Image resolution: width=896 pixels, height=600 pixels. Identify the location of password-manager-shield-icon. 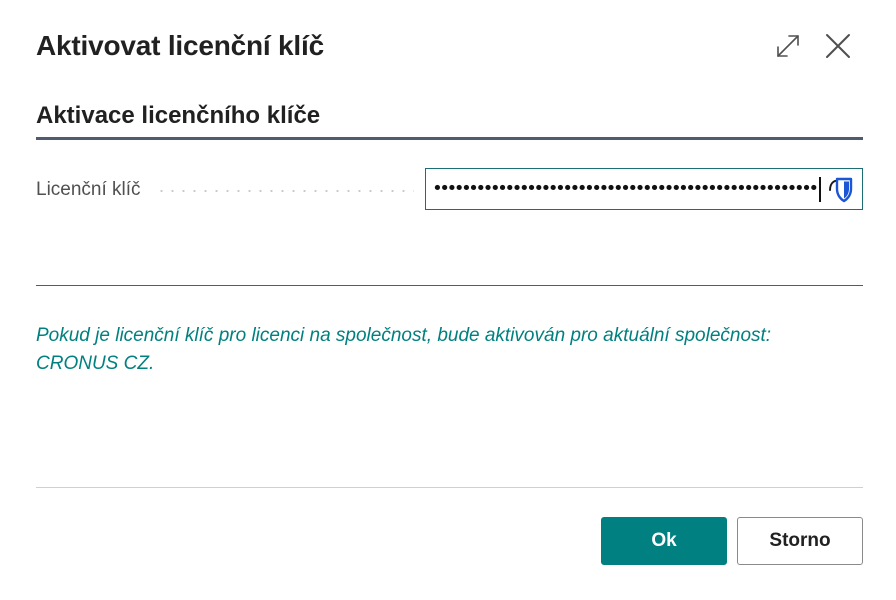
(841, 190).